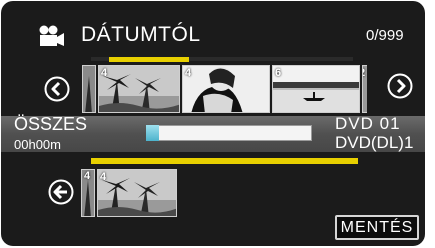 Image resolution: width=435 pixels, height=248 pixels. I want to click on prev-page-button, so click(57, 89).